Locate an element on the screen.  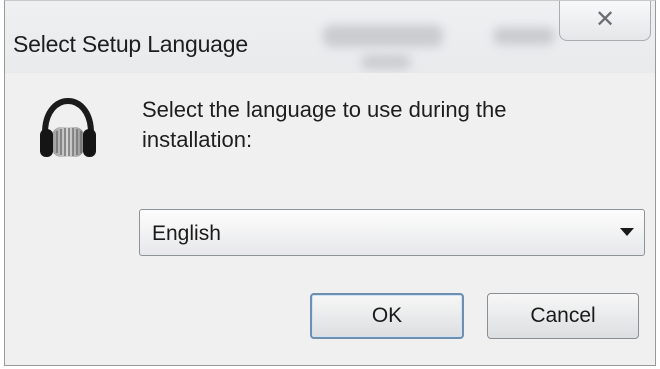
language-dropdown-value: English is located at coordinates (186, 233).